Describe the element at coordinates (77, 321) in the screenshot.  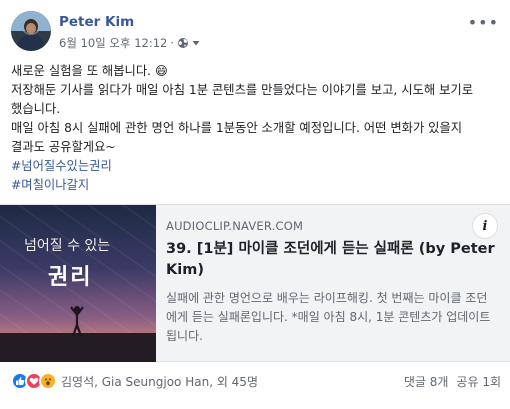
I see `person-silhouette-icon` at that location.